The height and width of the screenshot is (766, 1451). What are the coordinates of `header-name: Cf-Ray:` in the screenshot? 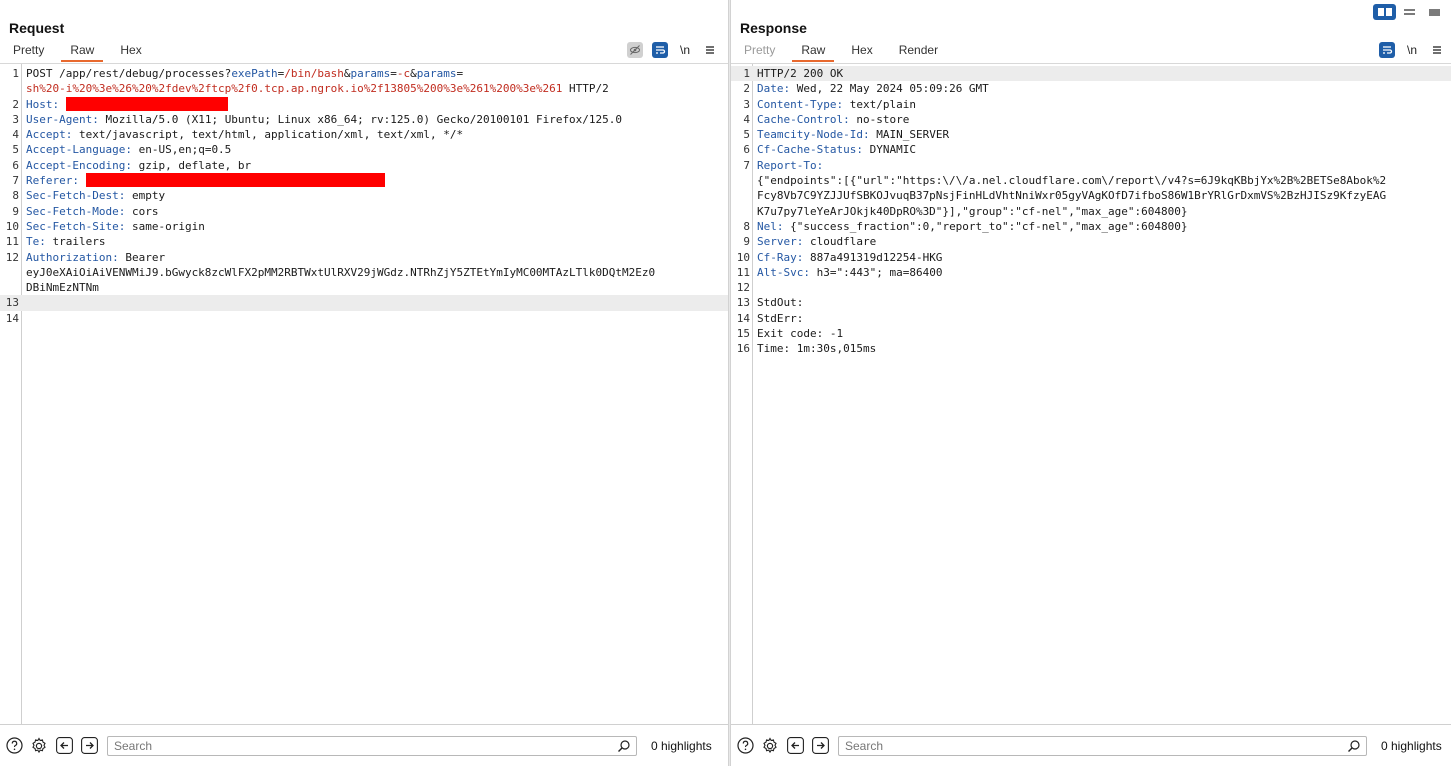 It's located at (780, 257).